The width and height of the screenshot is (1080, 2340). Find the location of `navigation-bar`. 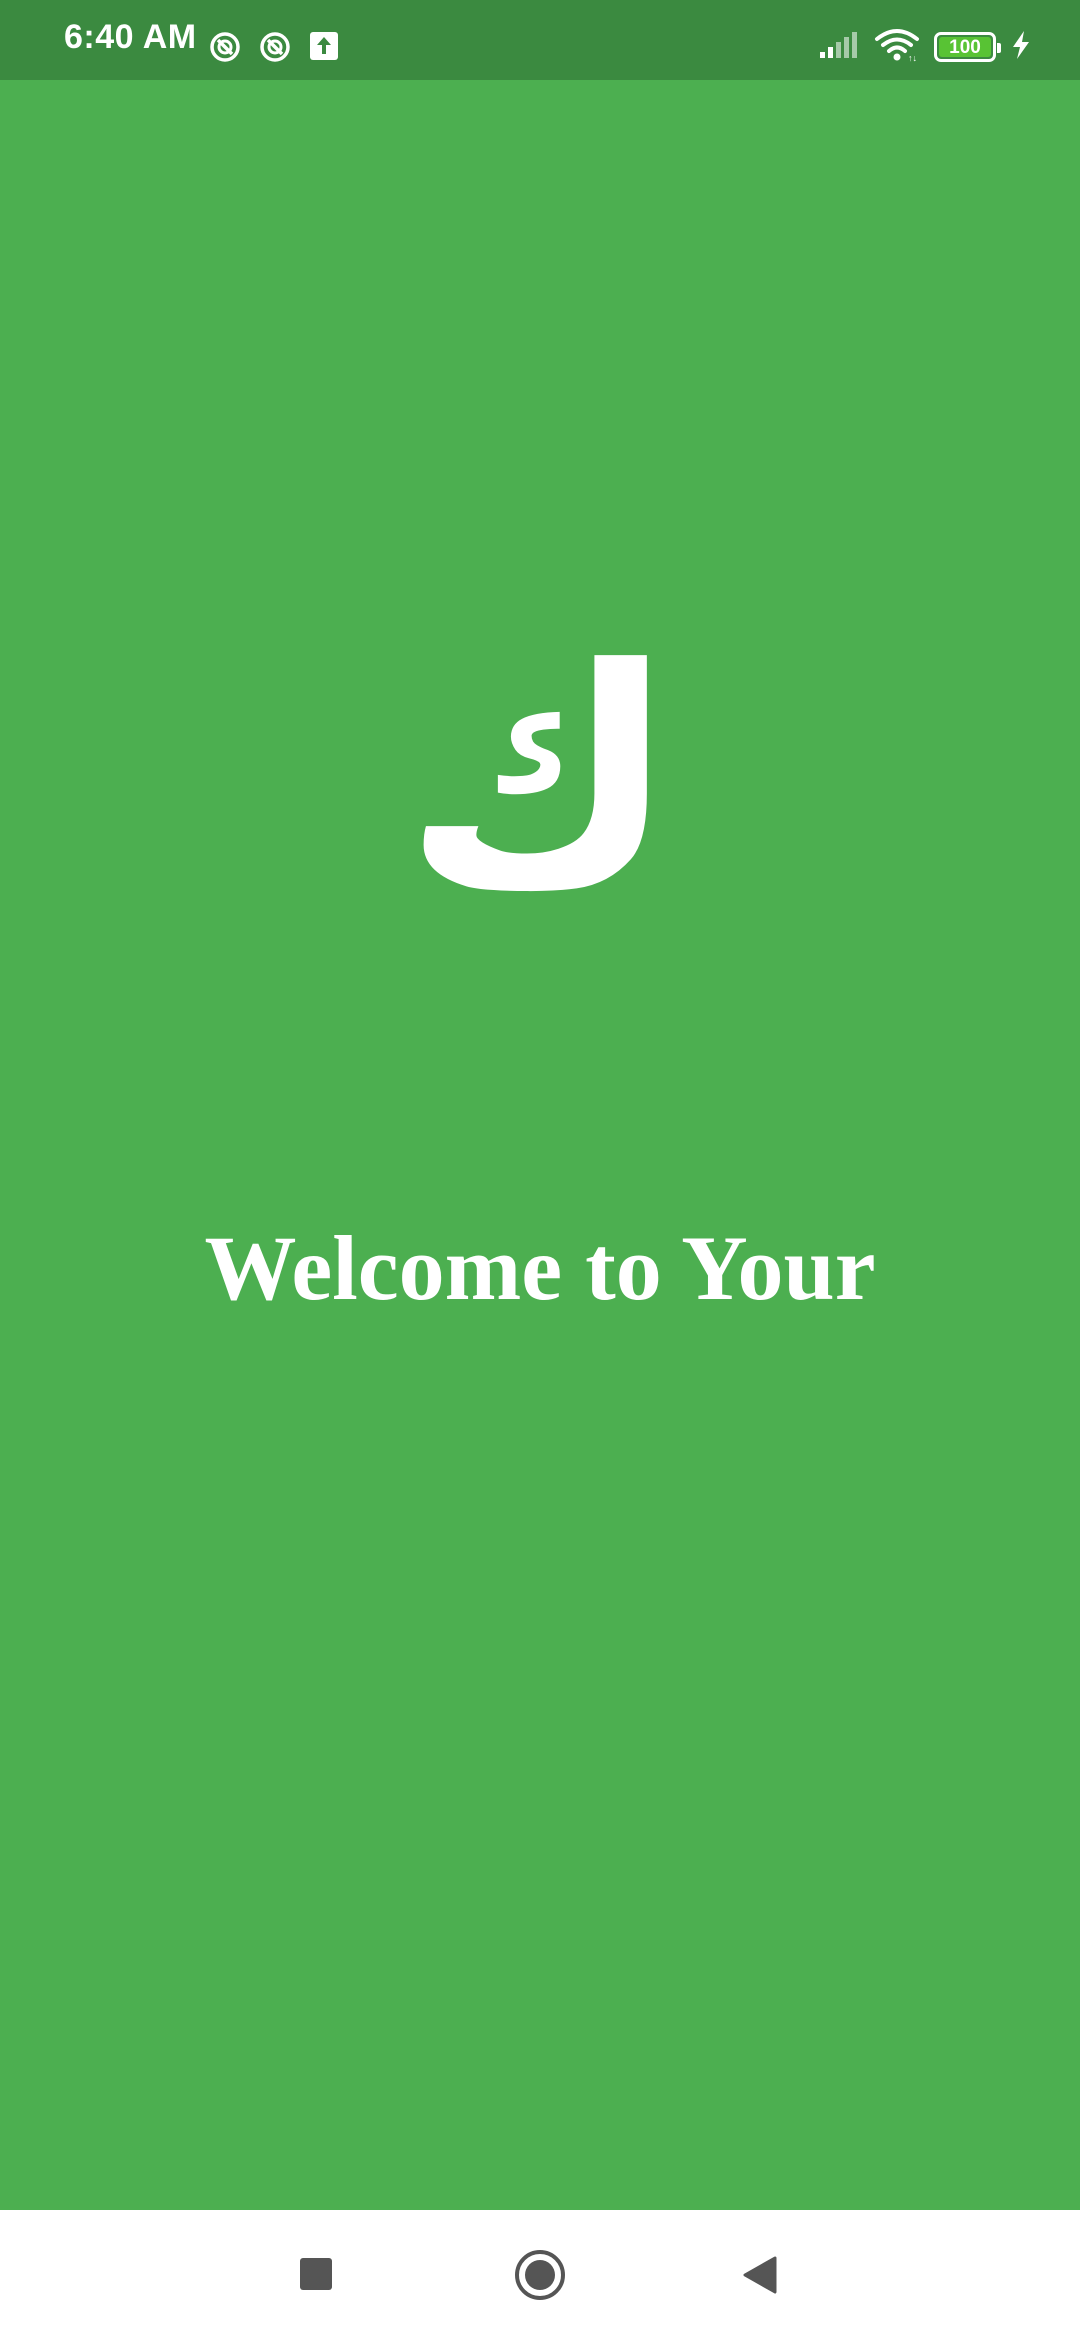

navigation-bar is located at coordinates (540, 2275).